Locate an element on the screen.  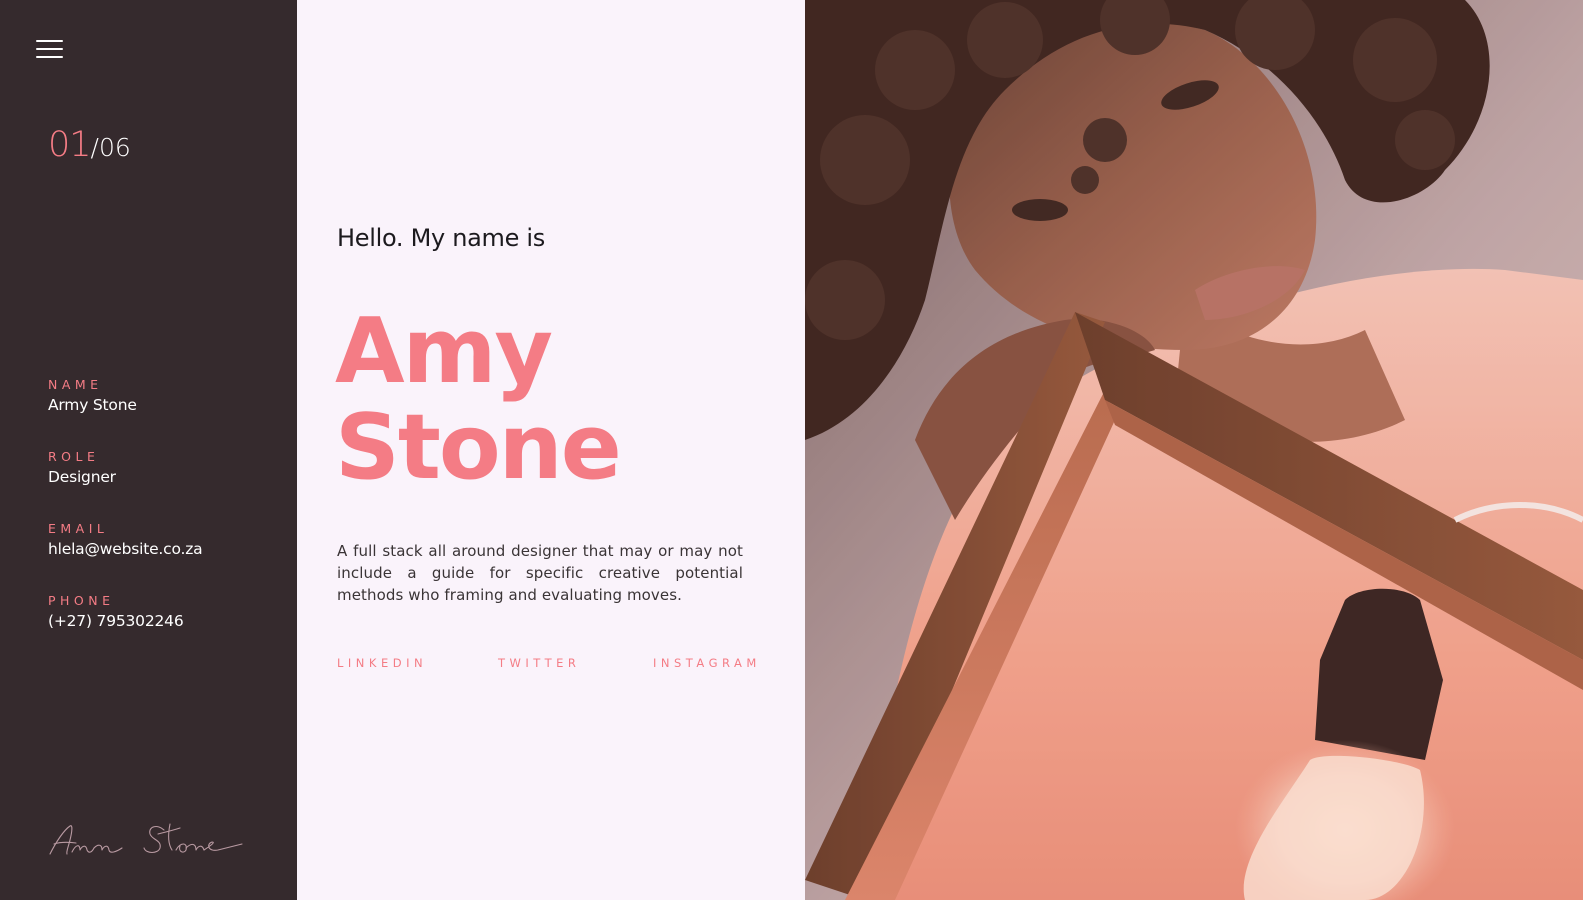
info-role: ROLE Designer is located at coordinates (82, 467).